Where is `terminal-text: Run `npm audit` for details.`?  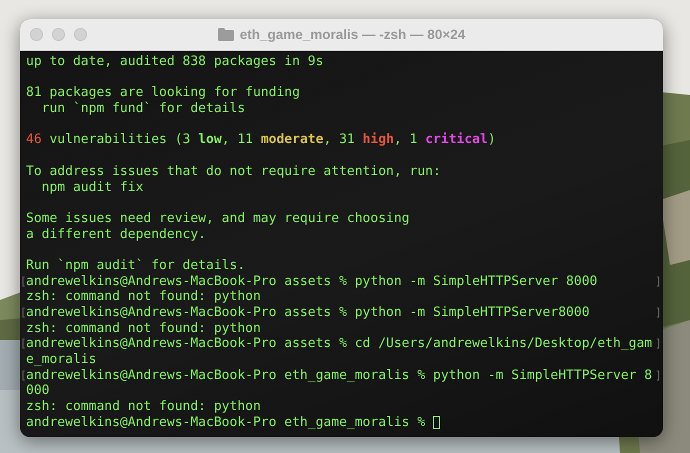 terminal-text: Run `npm audit` for details. is located at coordinates (136, 266).